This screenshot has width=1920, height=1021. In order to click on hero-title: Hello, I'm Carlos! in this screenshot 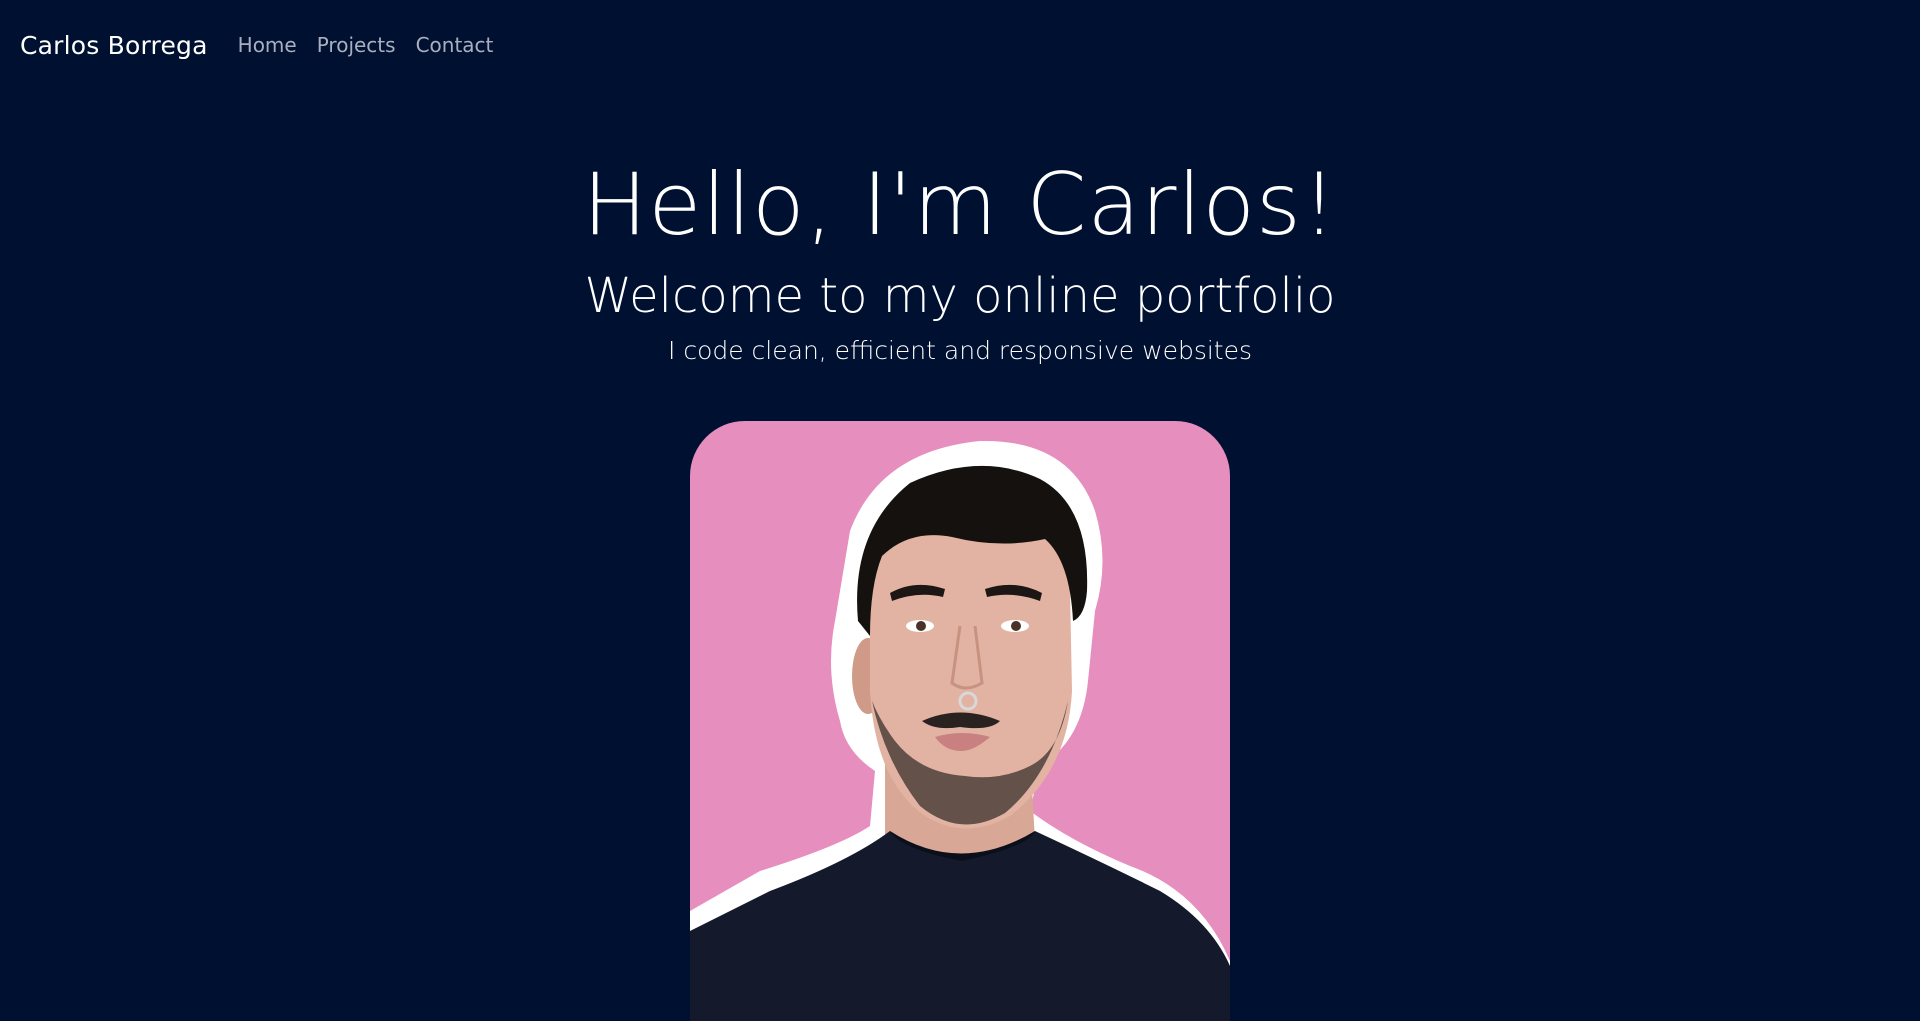, I will do `click(960, 205)`.